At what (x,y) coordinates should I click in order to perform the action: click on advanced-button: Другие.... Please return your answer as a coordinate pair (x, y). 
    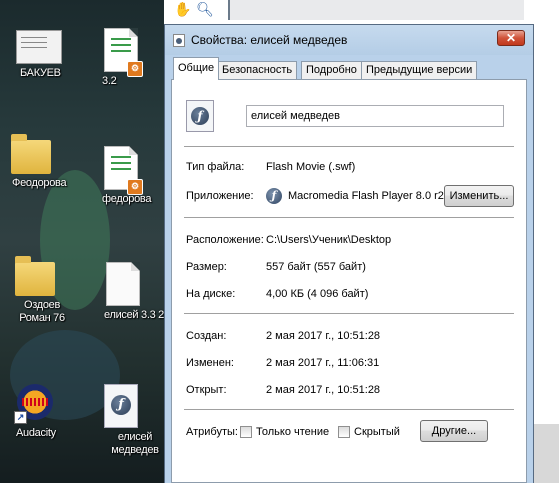
    Looking at the image, I should click on (454, 431).